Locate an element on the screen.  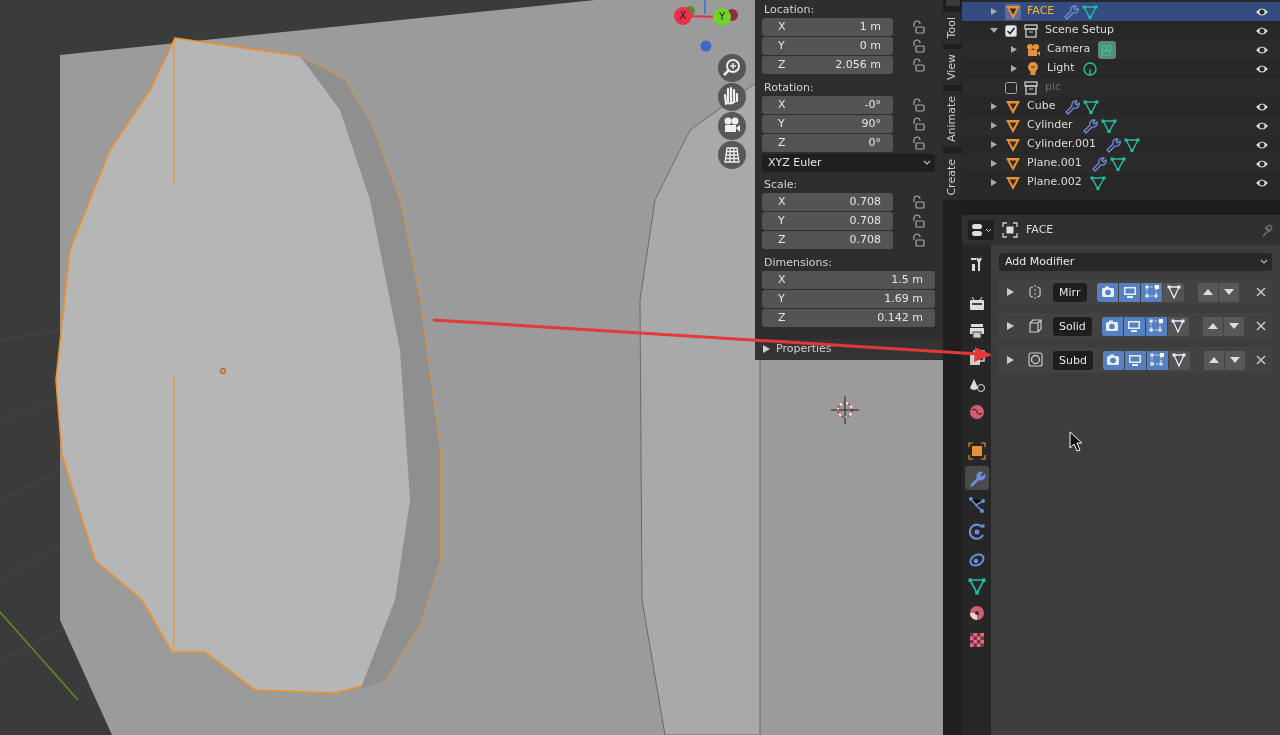
pin-icon is located at coordinates (1267, 230).